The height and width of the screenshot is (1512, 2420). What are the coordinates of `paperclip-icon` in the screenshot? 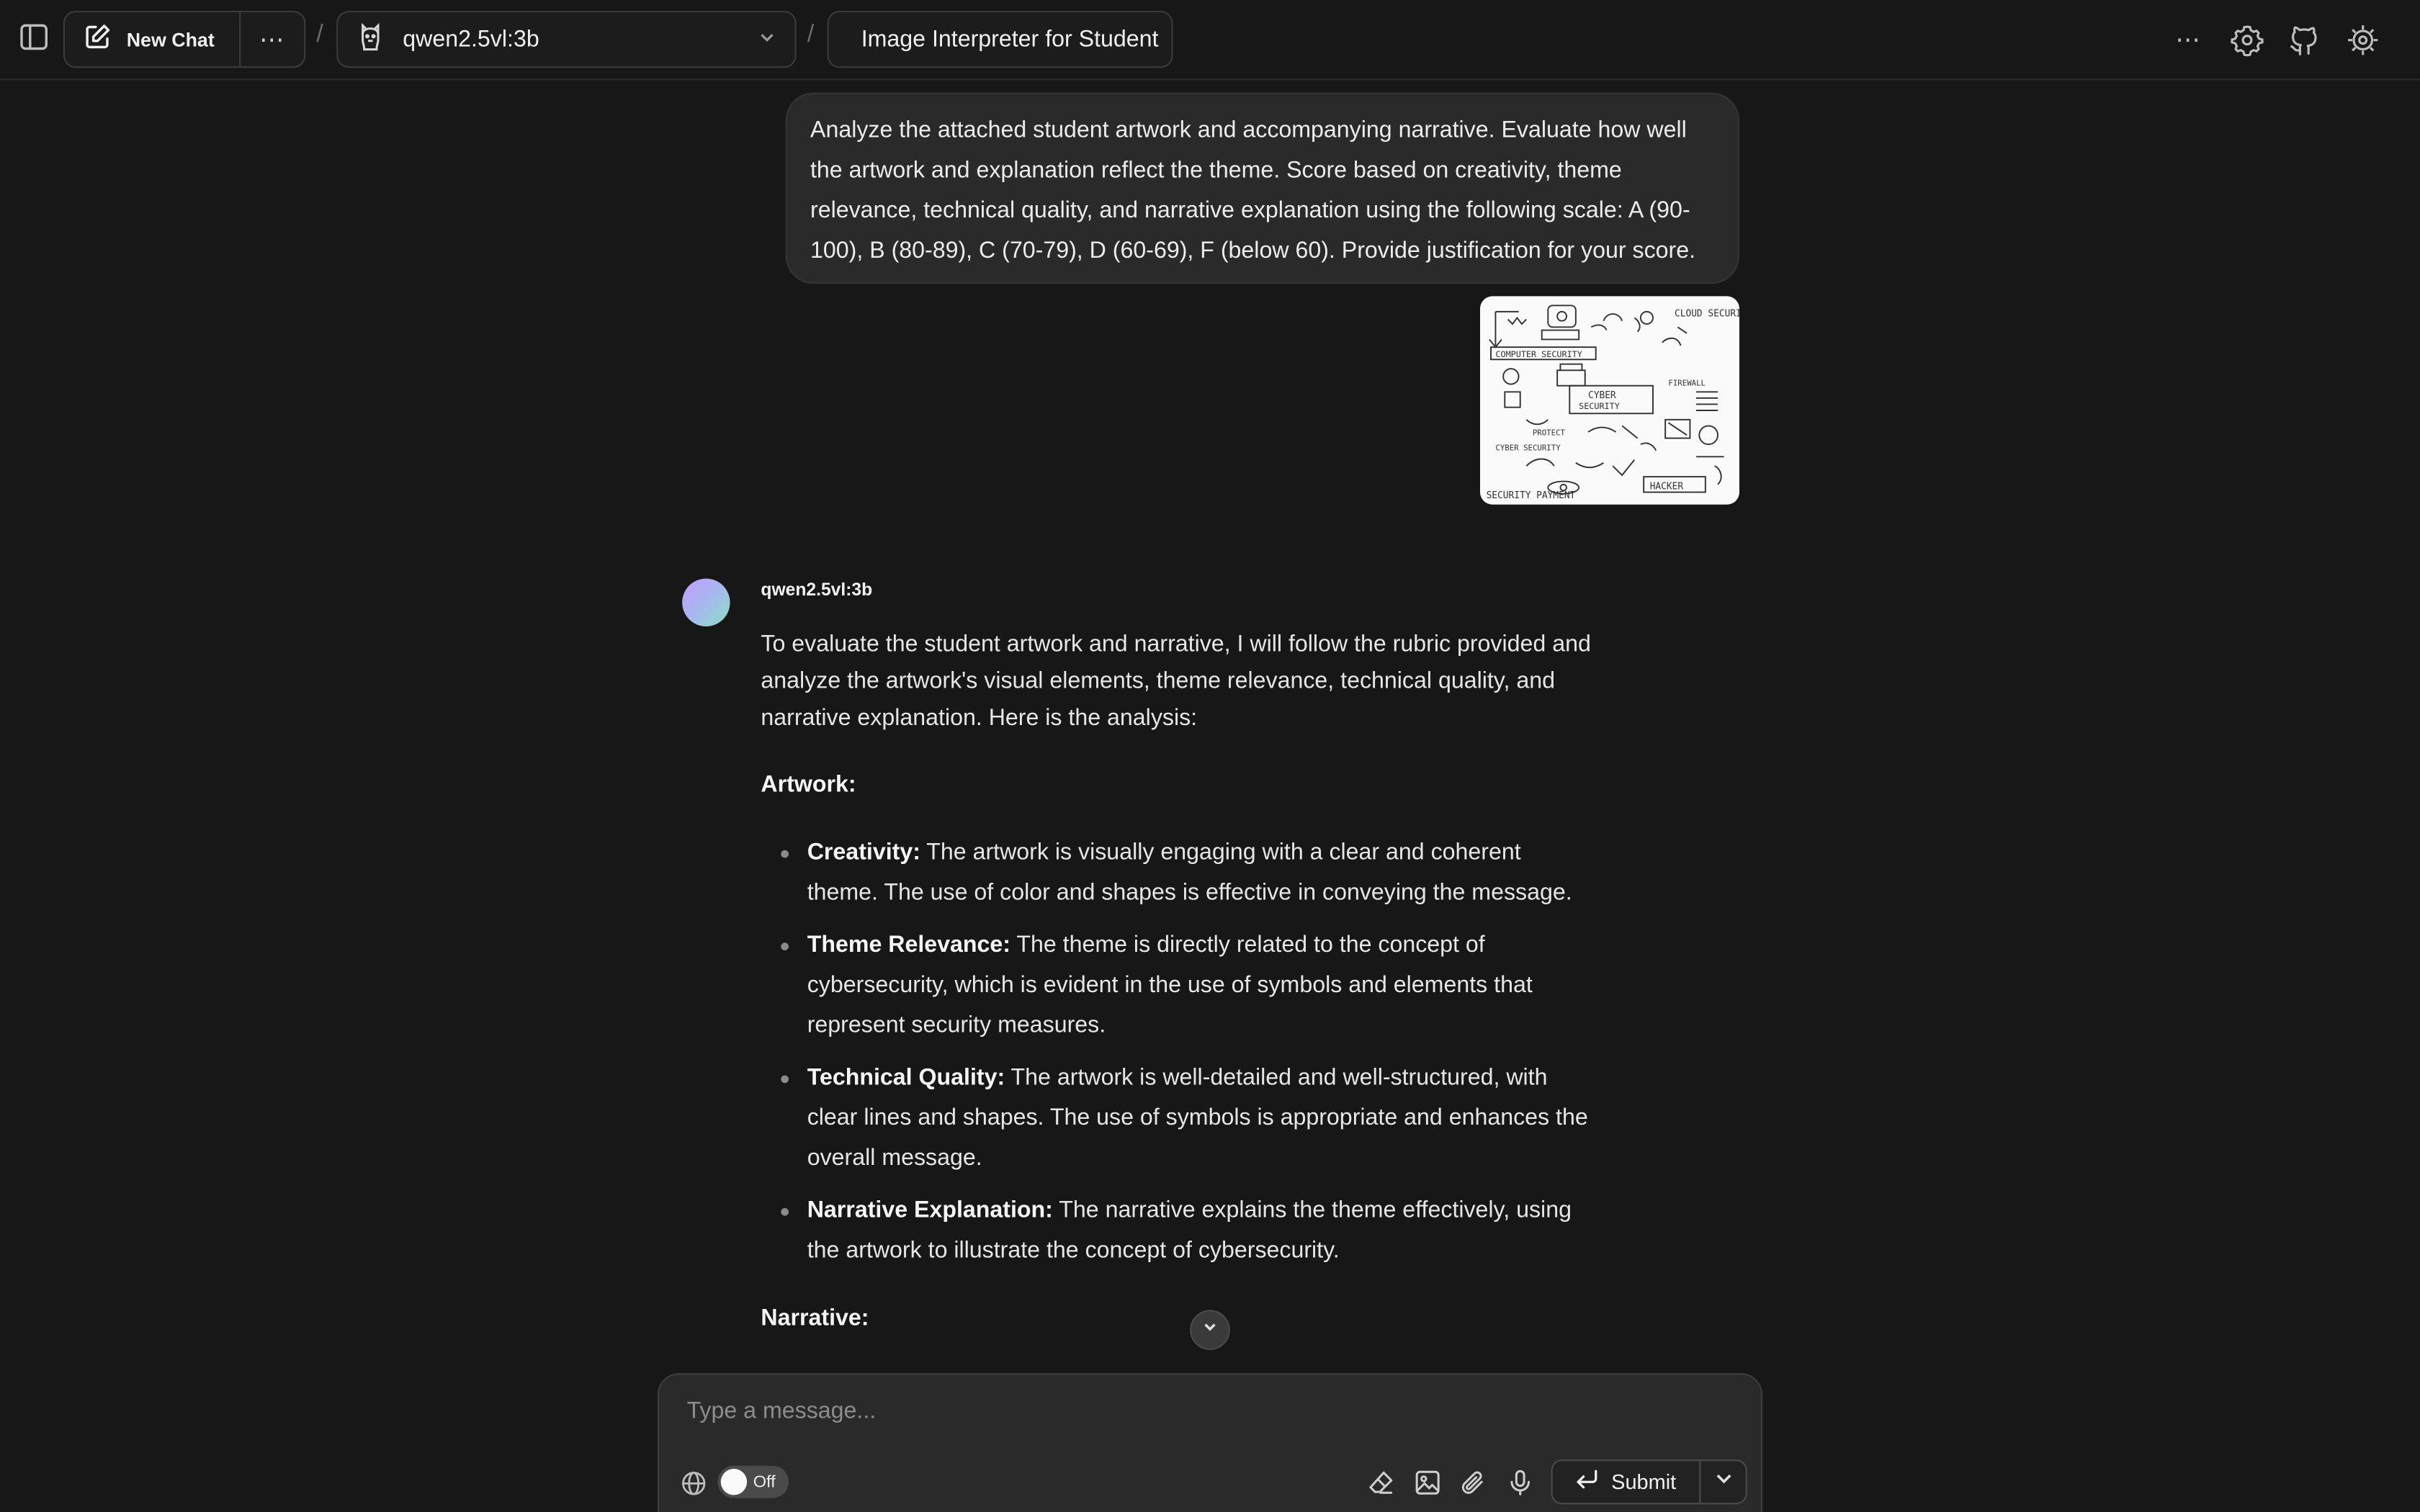 It's located at (1472, 1483).